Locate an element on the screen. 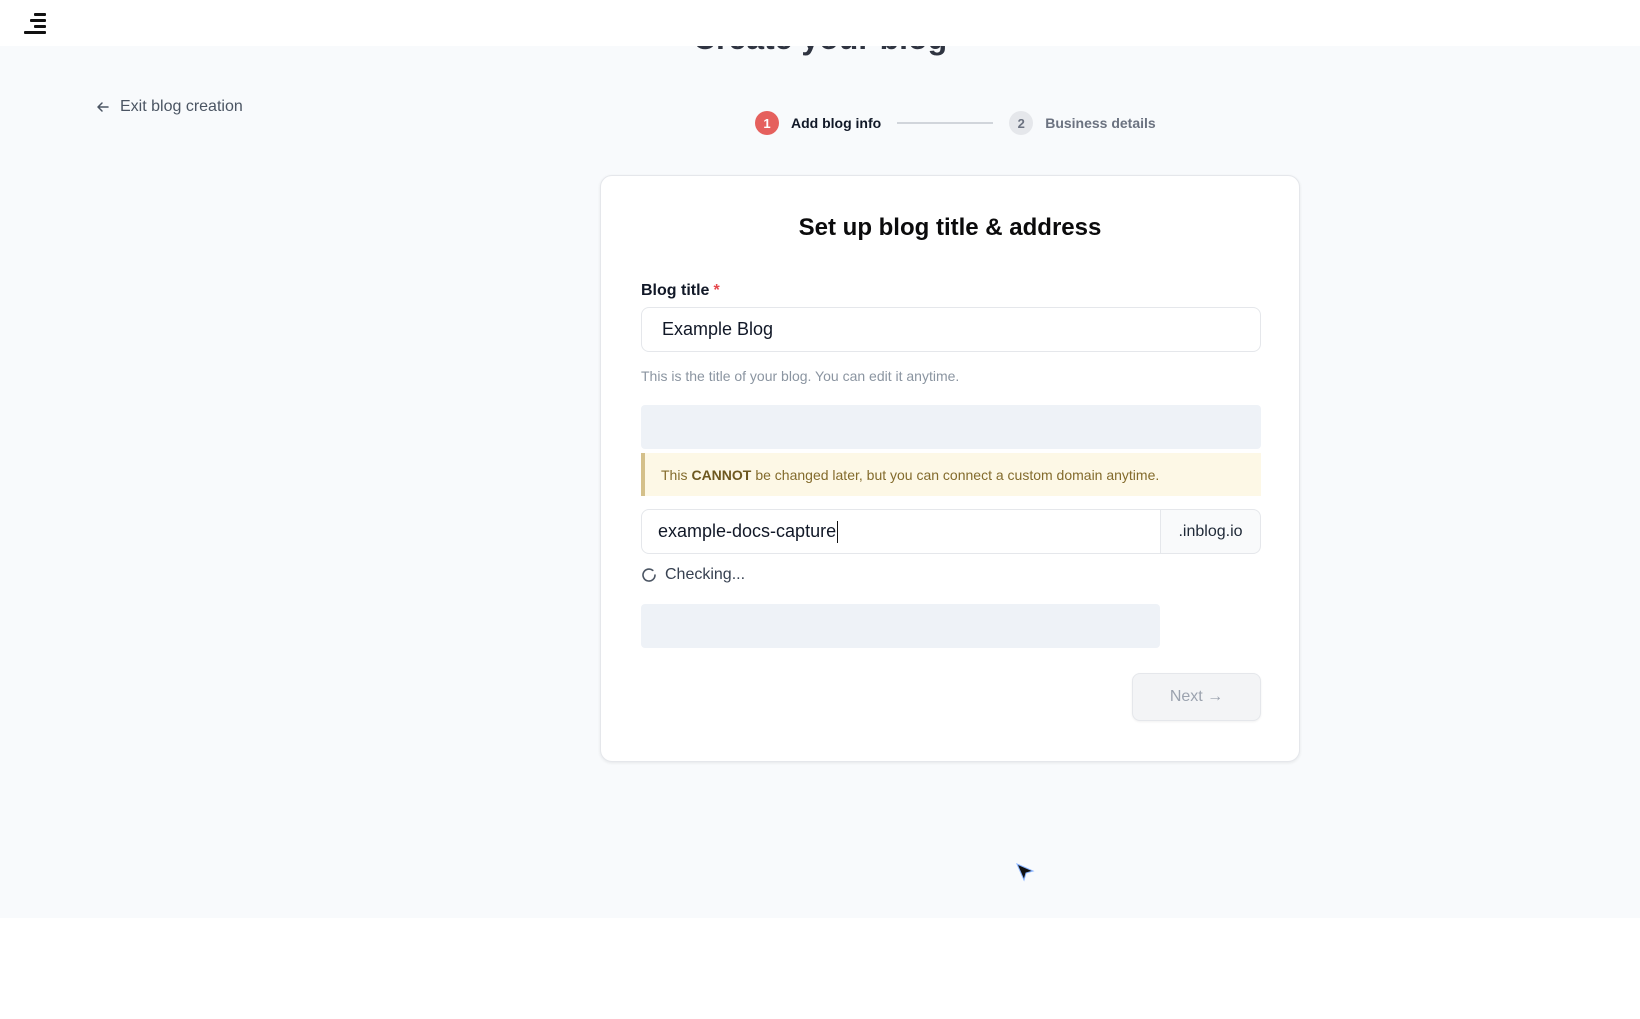 Image resolution: width=1640 pixels, height=1019 pixels. step-number: 1 is located at coordinates (767, 123).